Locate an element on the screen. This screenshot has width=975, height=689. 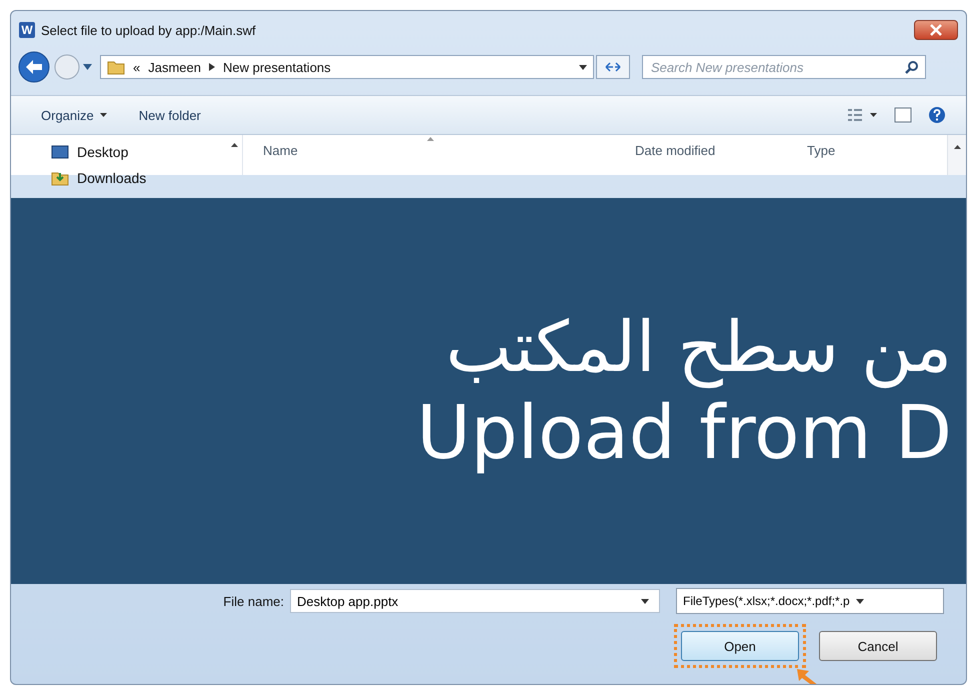
column-header: Date modified is located at coordinates (721, 150).